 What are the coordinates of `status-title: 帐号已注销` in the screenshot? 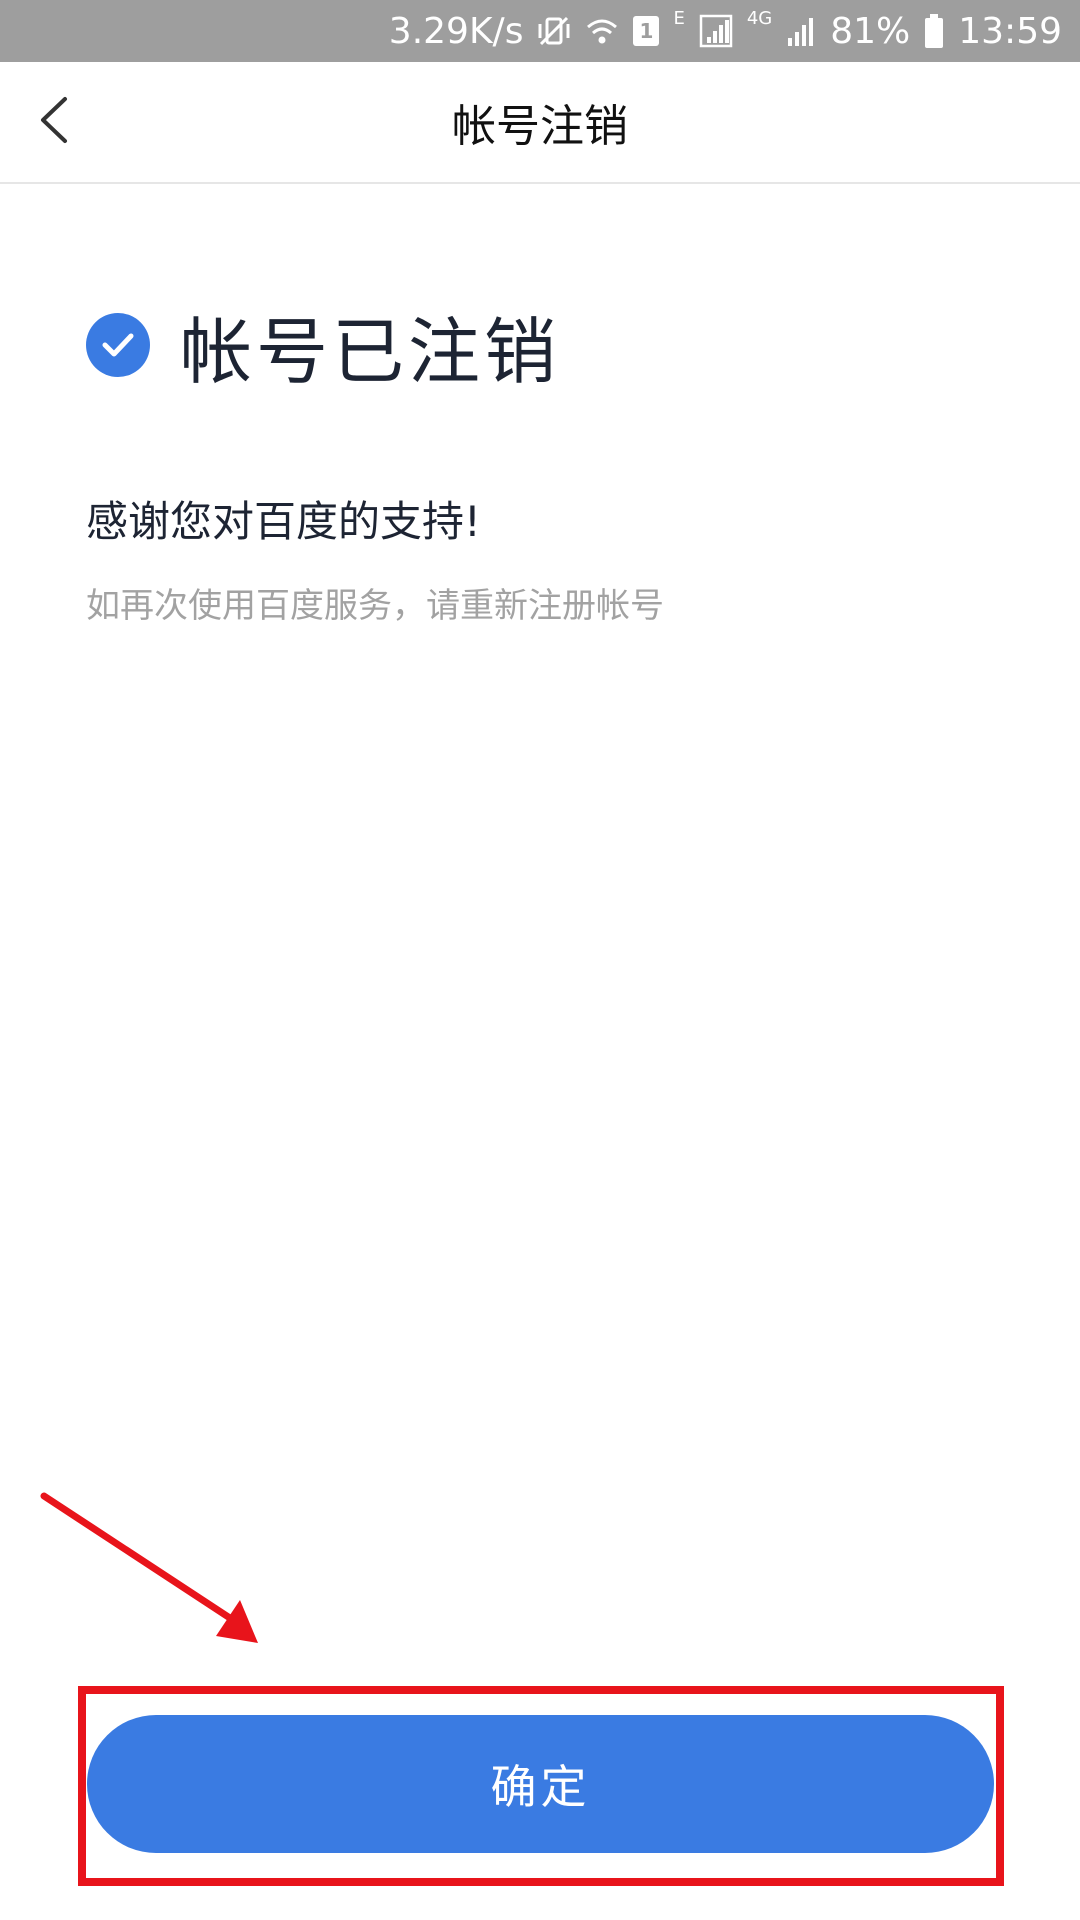 It's located at (370, 351).